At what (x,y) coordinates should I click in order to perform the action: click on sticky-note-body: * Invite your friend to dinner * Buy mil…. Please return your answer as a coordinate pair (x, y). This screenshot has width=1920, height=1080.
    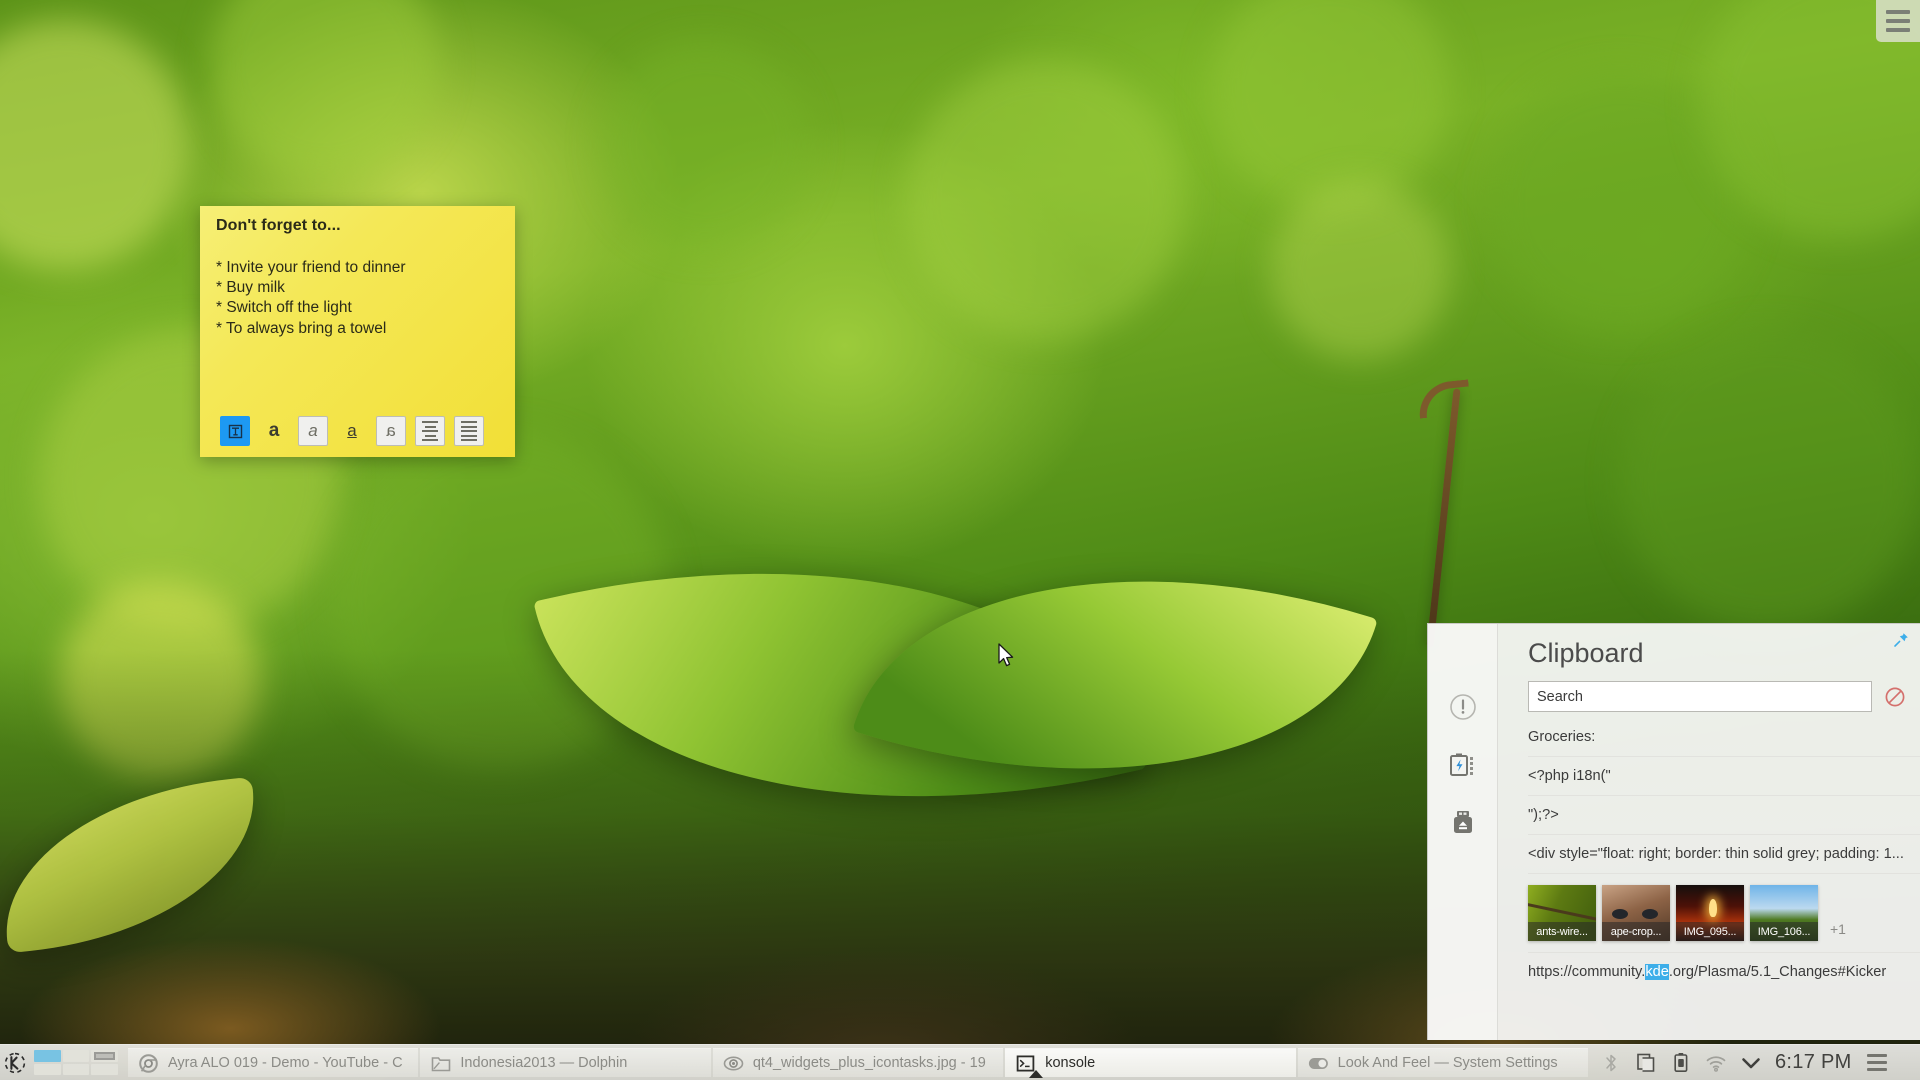
    Looking at the image, I should click on (311, 298).